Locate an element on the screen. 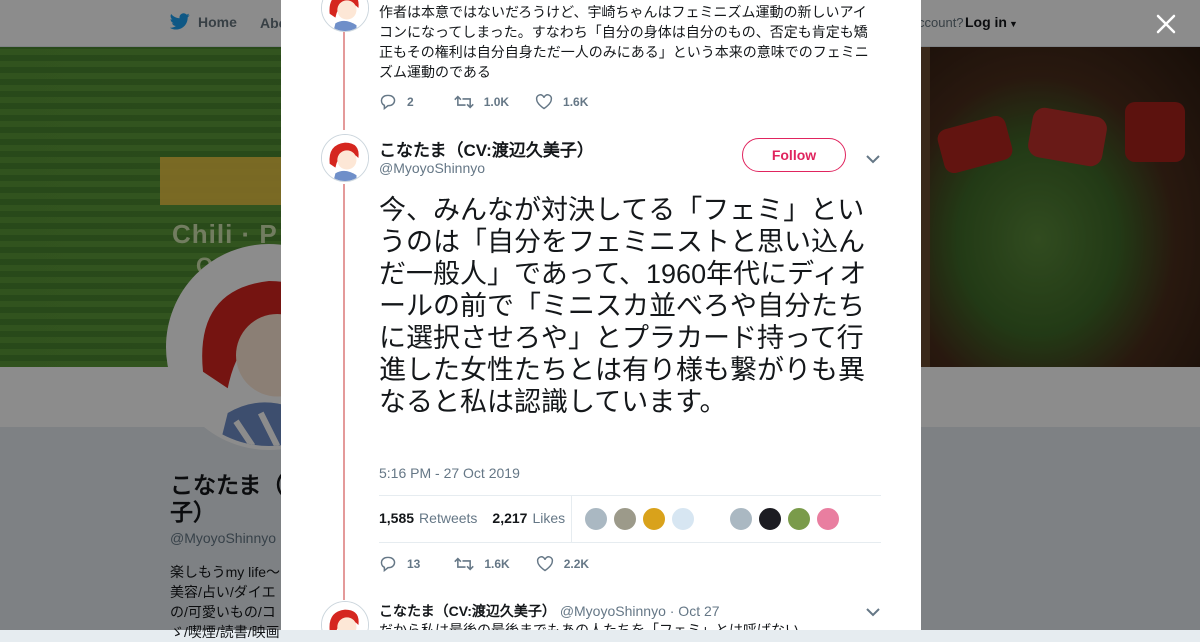  prev-tweet-actions: 2 1.0K 1.6K is located at coordinates (496, 102).